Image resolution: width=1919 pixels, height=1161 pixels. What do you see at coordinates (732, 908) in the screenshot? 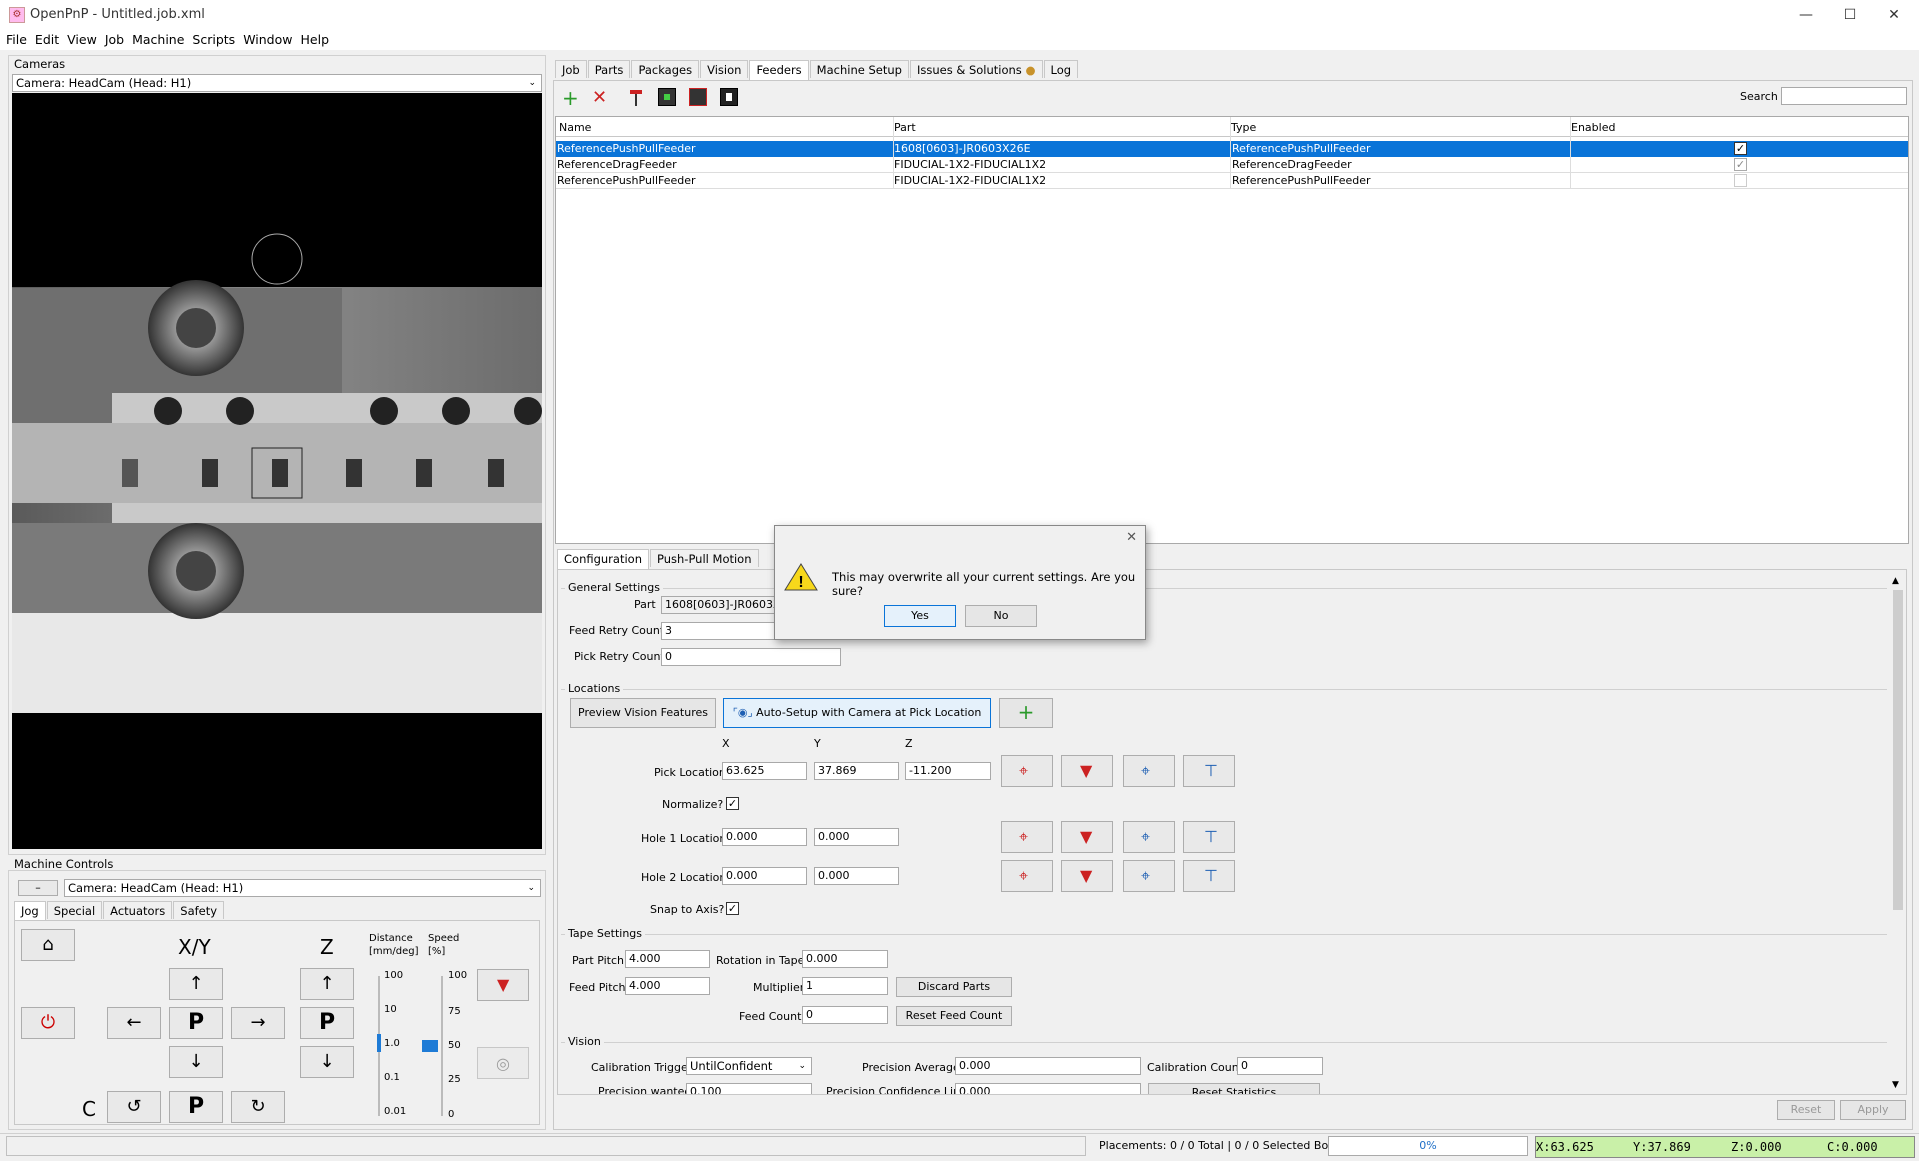
I see `snap-checkbox: ✓` at bounding box center [732, 908].